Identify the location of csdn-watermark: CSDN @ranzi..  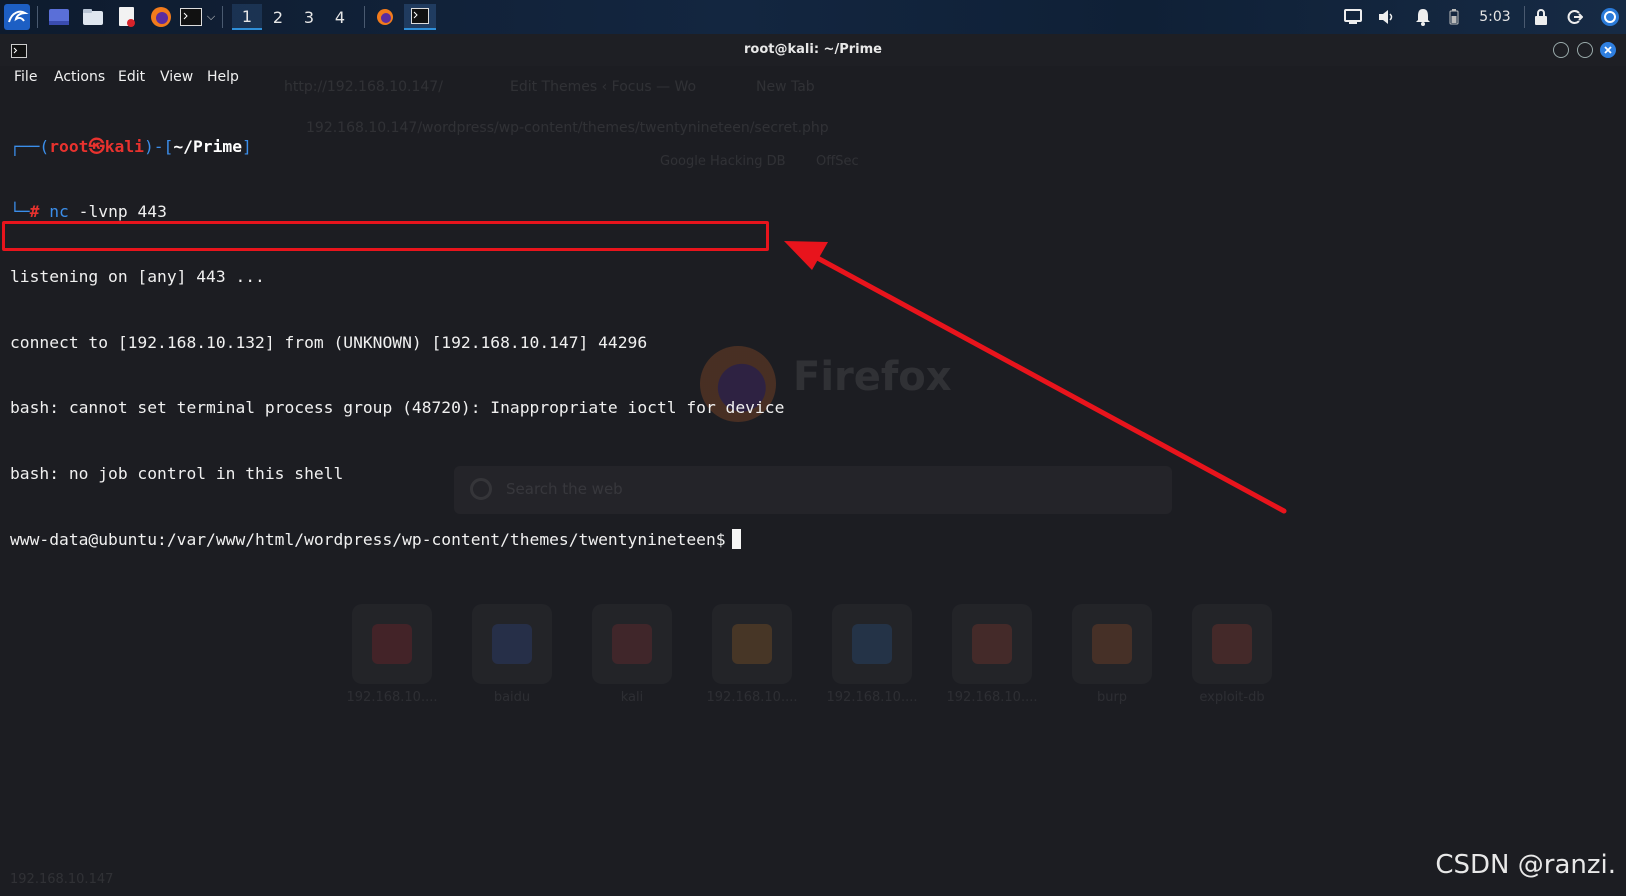
(1525, 865).